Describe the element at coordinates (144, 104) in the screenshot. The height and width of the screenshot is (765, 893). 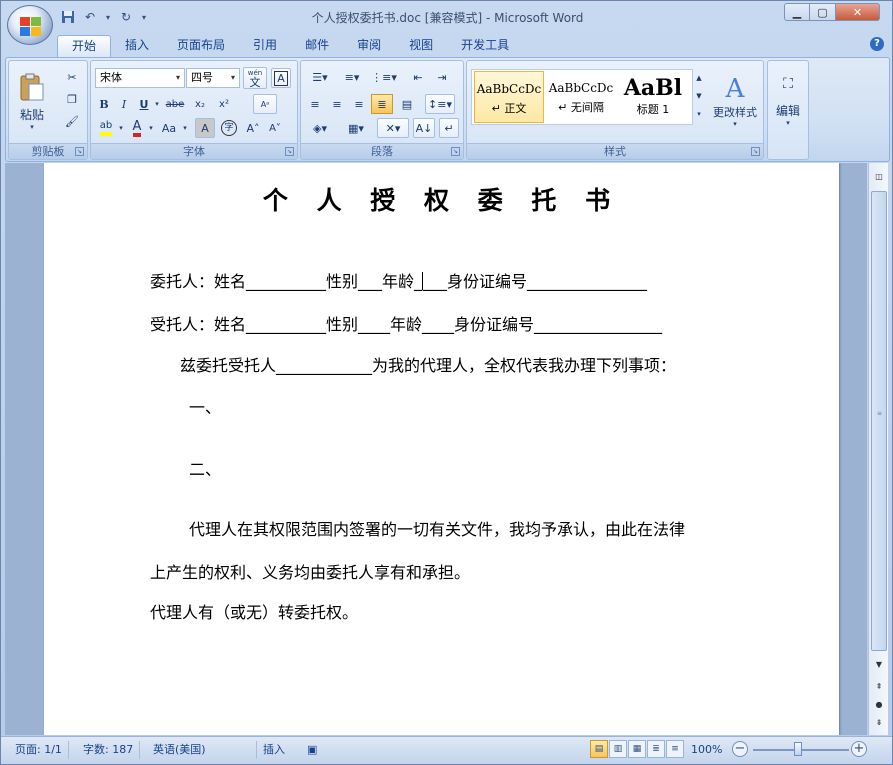
I see `underline-button: U` at that location.